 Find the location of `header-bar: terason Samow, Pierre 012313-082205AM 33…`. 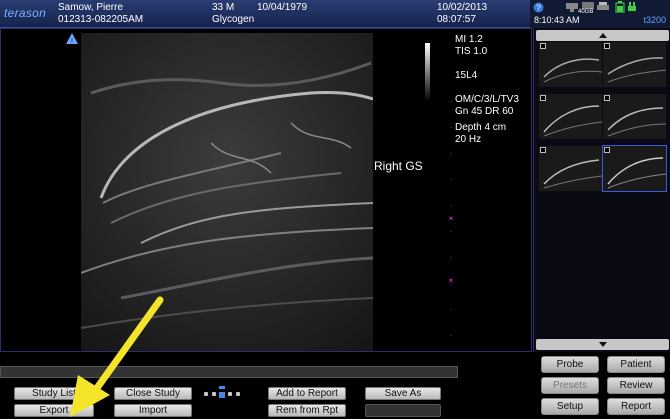

header-bar: terason Samow, Pierre 012313-082205AM 33… is located at coordinates (335, 14).